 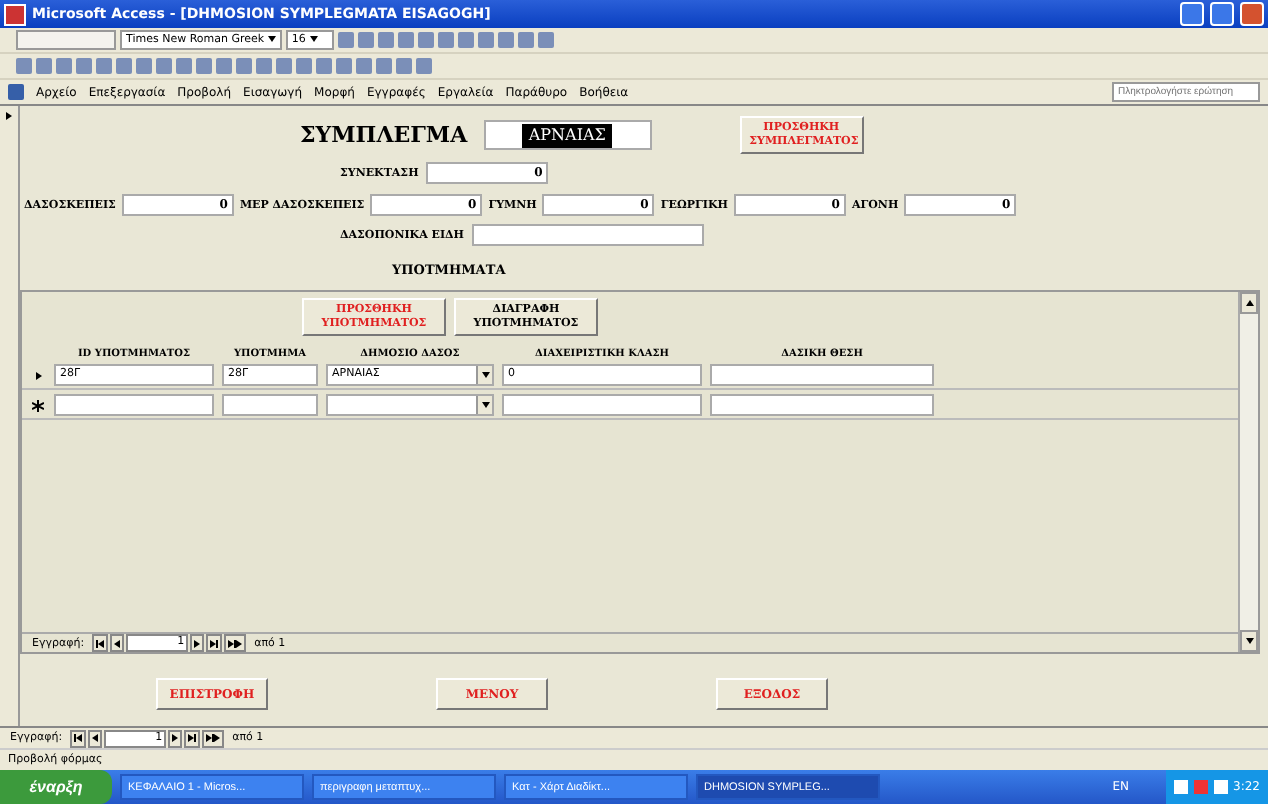 What do you see at coordinates (1192, 14) in the screenshot?
I see `minimize-icon` at bounding box center [1192, 14].